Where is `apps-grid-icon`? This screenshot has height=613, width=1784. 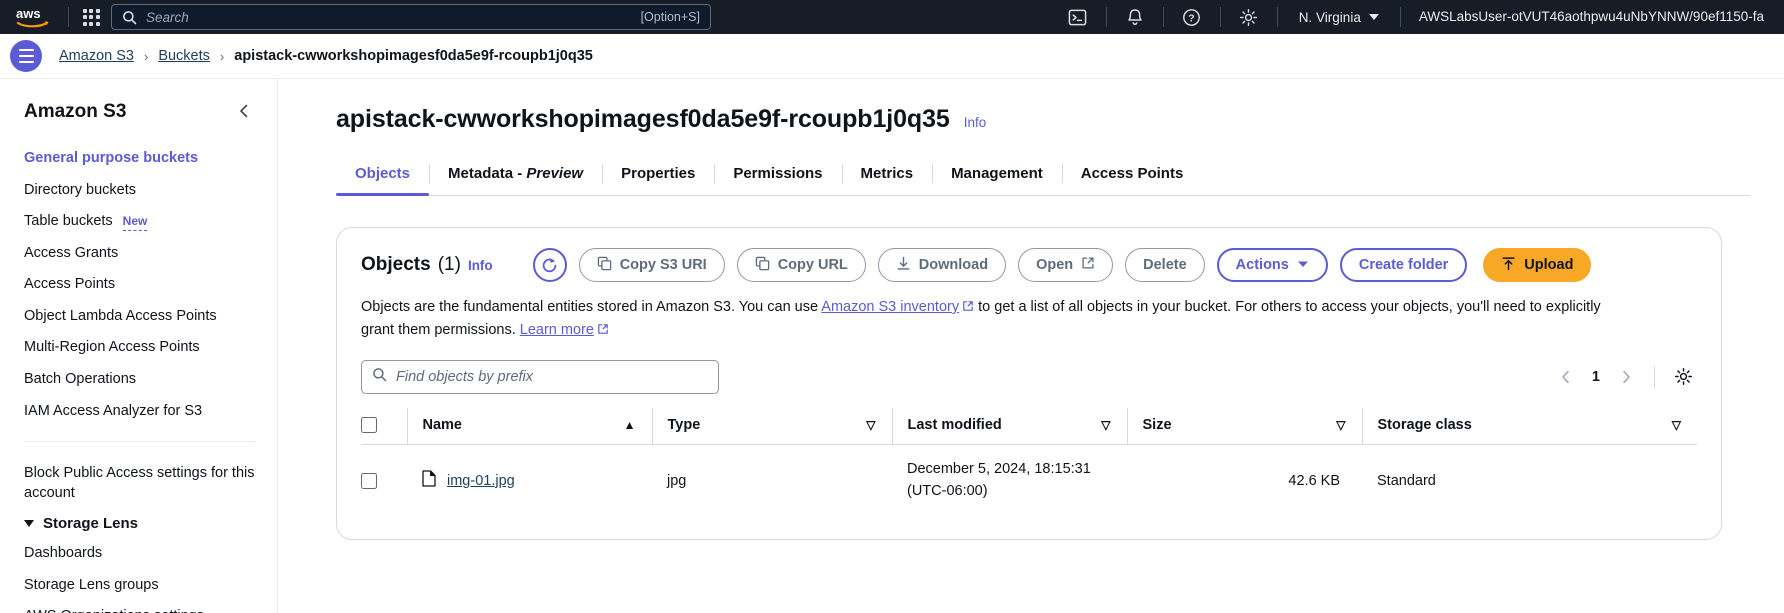 apps-grid-icon is located at coordinates (91, 17).